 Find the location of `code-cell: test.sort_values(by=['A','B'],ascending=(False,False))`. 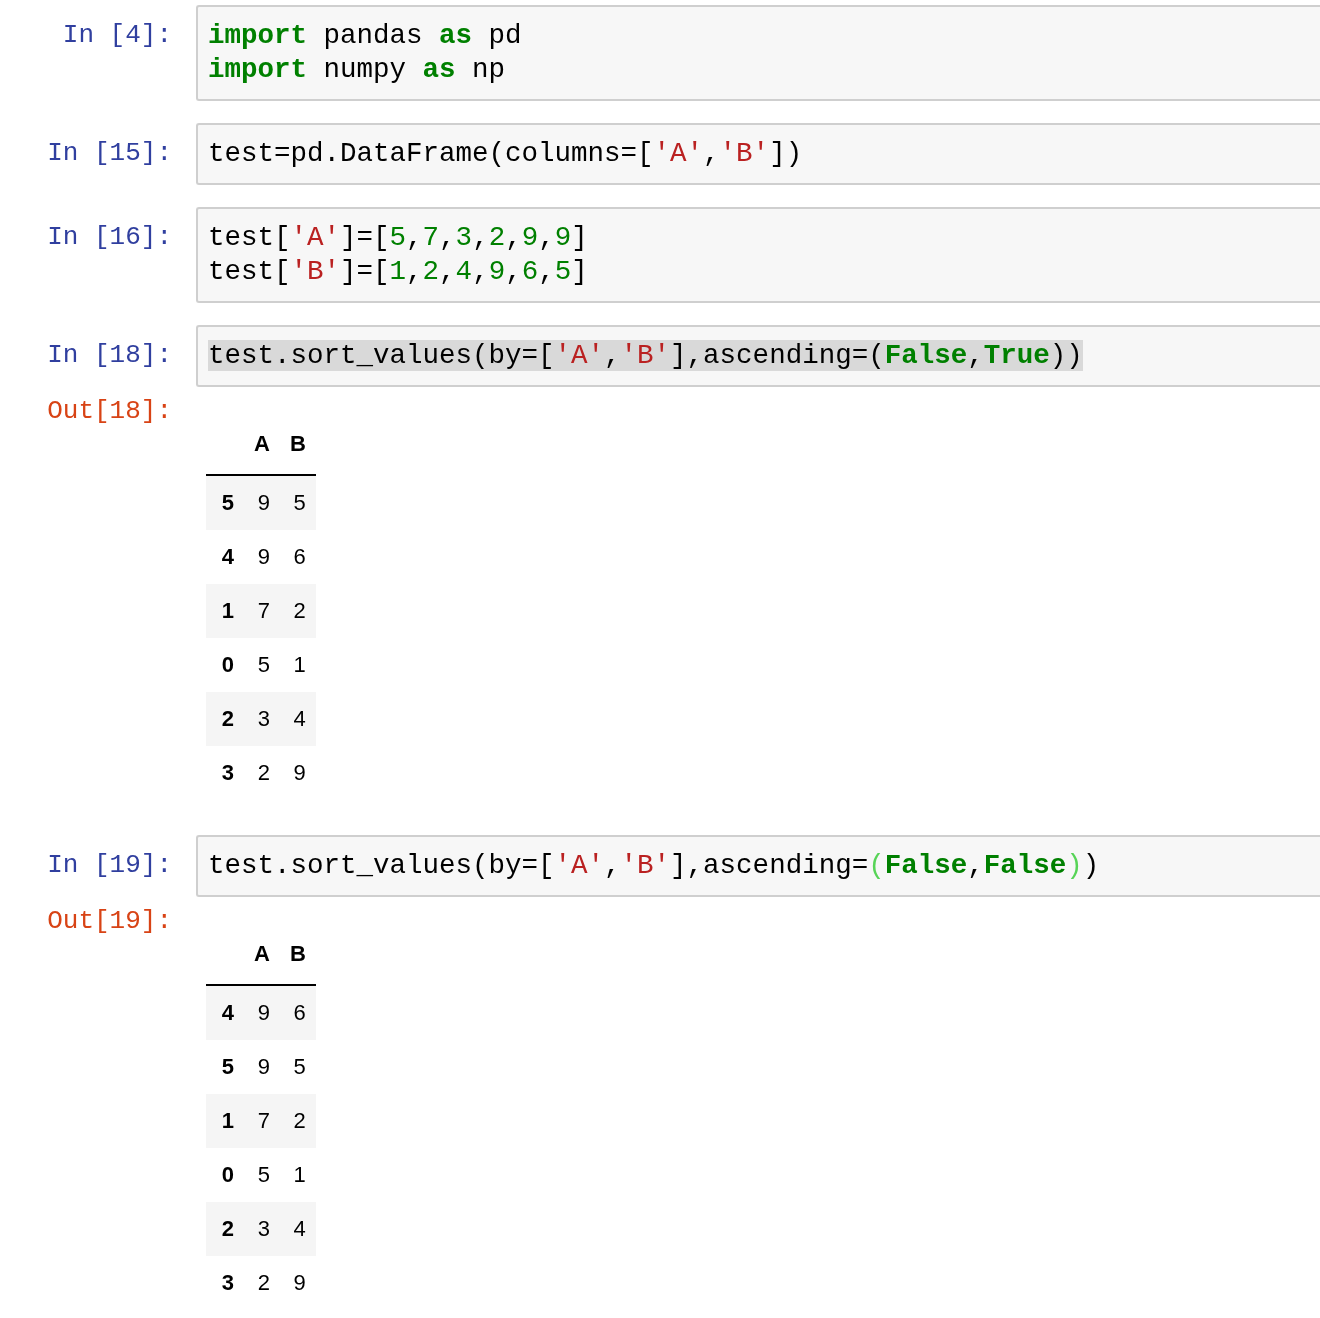

code-cell: test.sort_values(by=['A','B'],ascending=(False,False)) is located at coordinates (758, 866).